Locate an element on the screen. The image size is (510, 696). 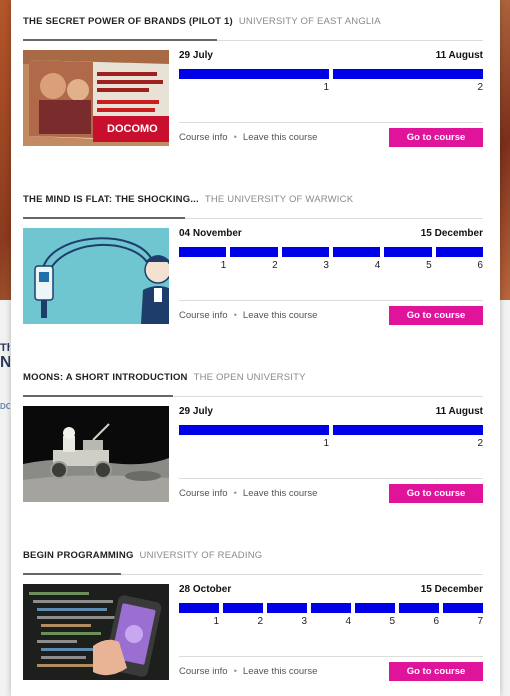
course-header: Begin Programming University of Reading is located at coordinates (253, 556).